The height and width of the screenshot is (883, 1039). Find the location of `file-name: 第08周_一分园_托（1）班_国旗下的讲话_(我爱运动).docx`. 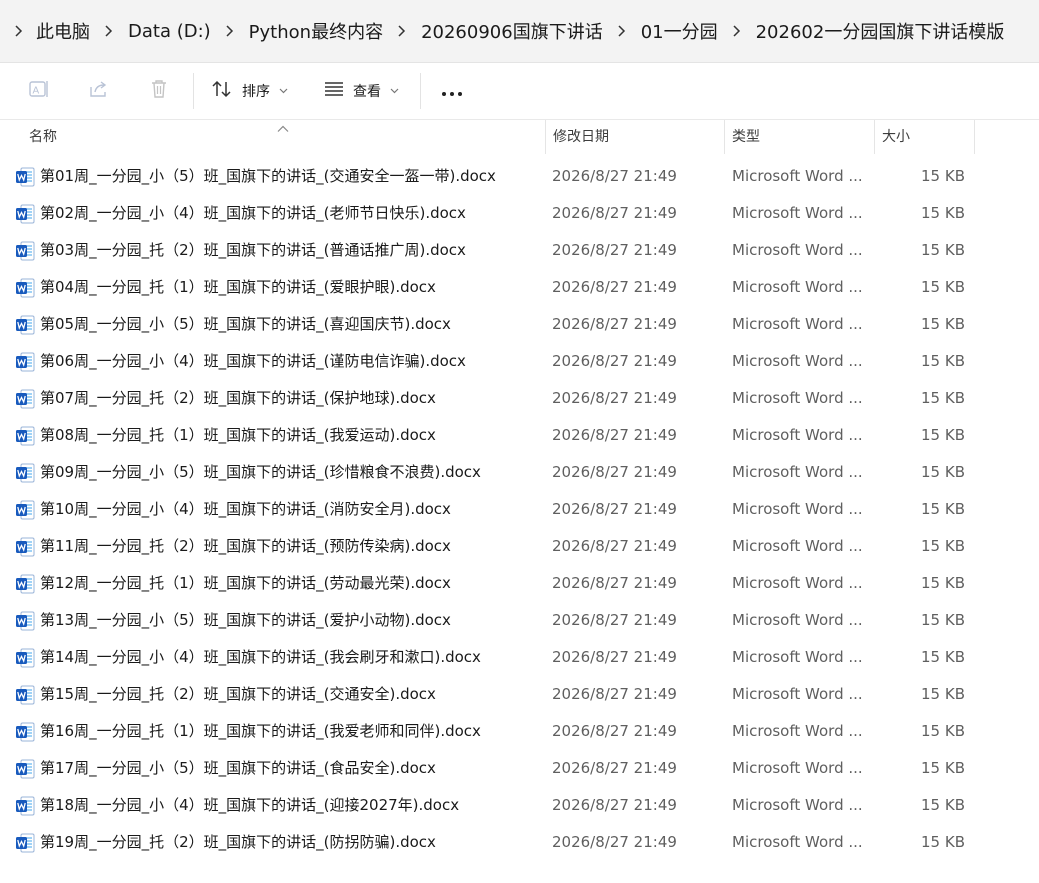

file-name: 第08周_一分园_托（1）班_国旗下的讲话_(我爱运动).docx is located at coordinates (238, 435).